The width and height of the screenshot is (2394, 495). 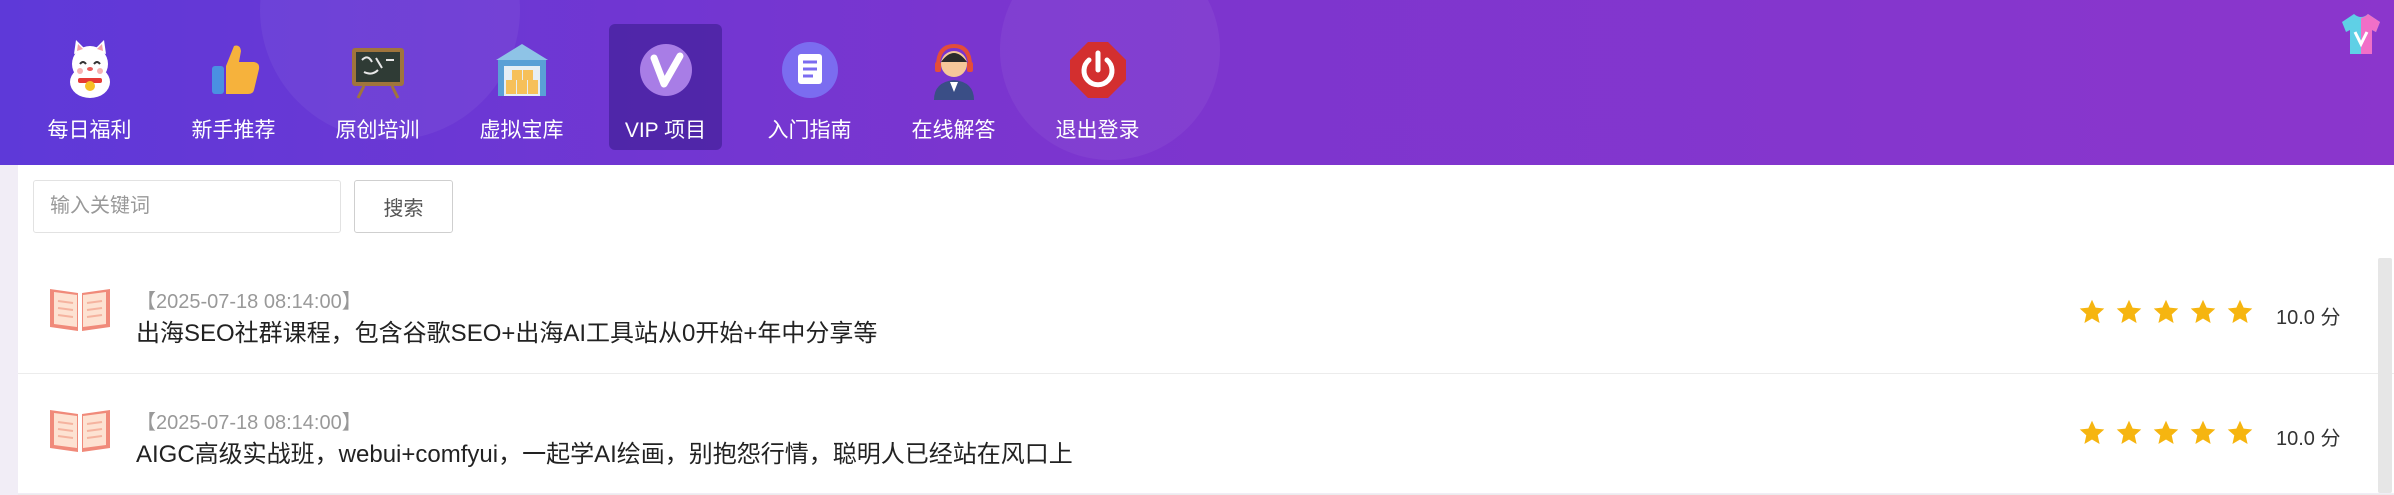 What do you see at coordinates (187, 206) in the screenshot?
I see `search-input` at bounding box center [187, 206].